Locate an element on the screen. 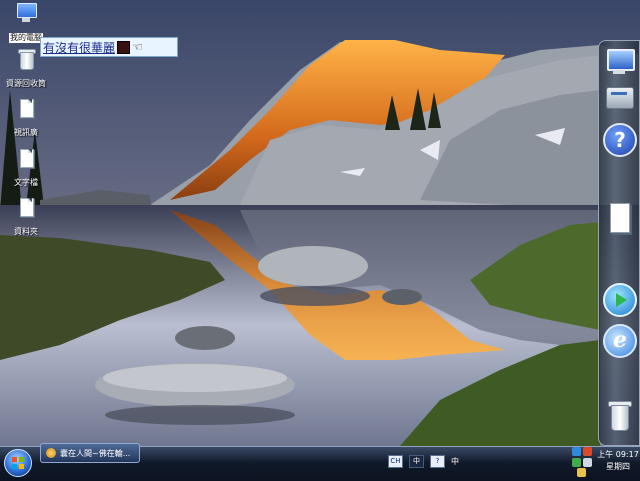 This screenshot has height=481, width=640. clock-time: 上午 09:17 is located at coordinates (618, 454).